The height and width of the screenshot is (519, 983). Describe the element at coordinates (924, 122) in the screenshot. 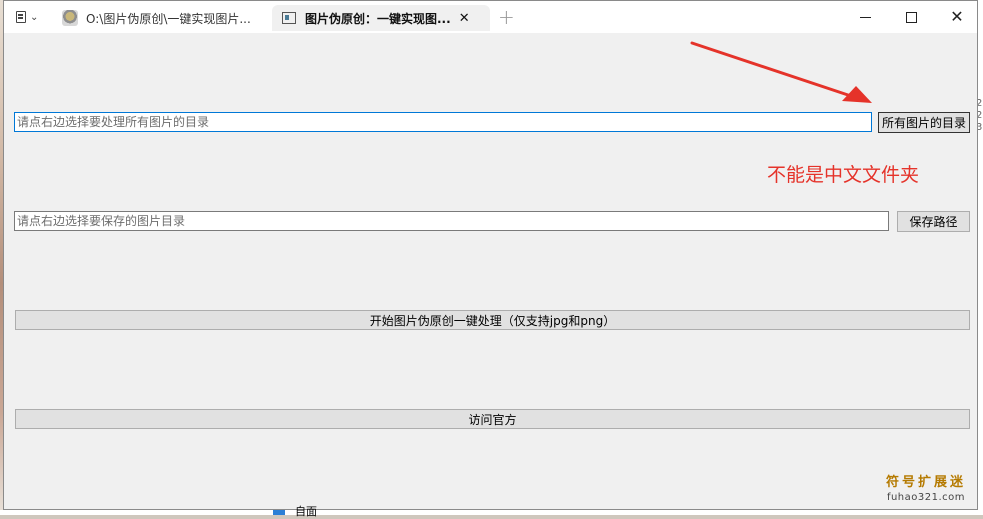

I see `select-source-directory-button: 所有图片的目录` at that location.